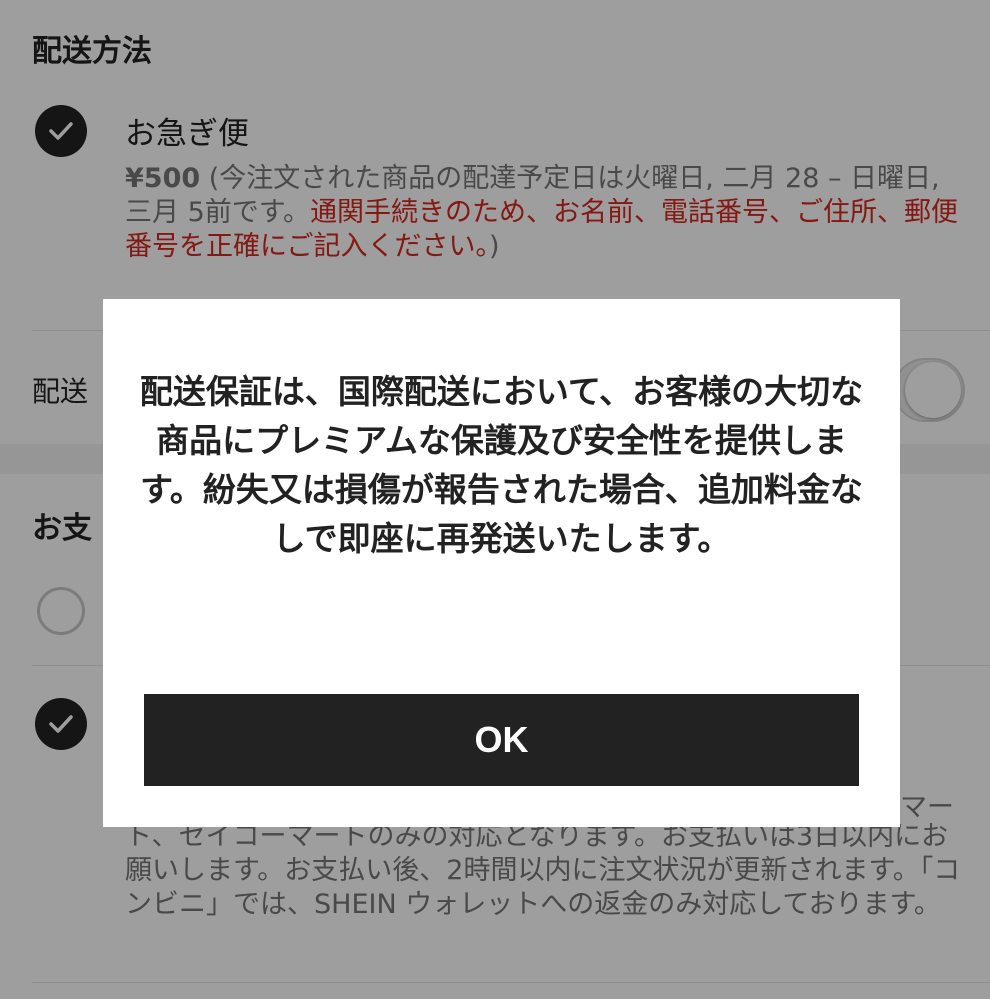  What do you see at coordinates (501, 740) in the screenshot?
I see `ok-button: OK` at bounding box center [501, 740].